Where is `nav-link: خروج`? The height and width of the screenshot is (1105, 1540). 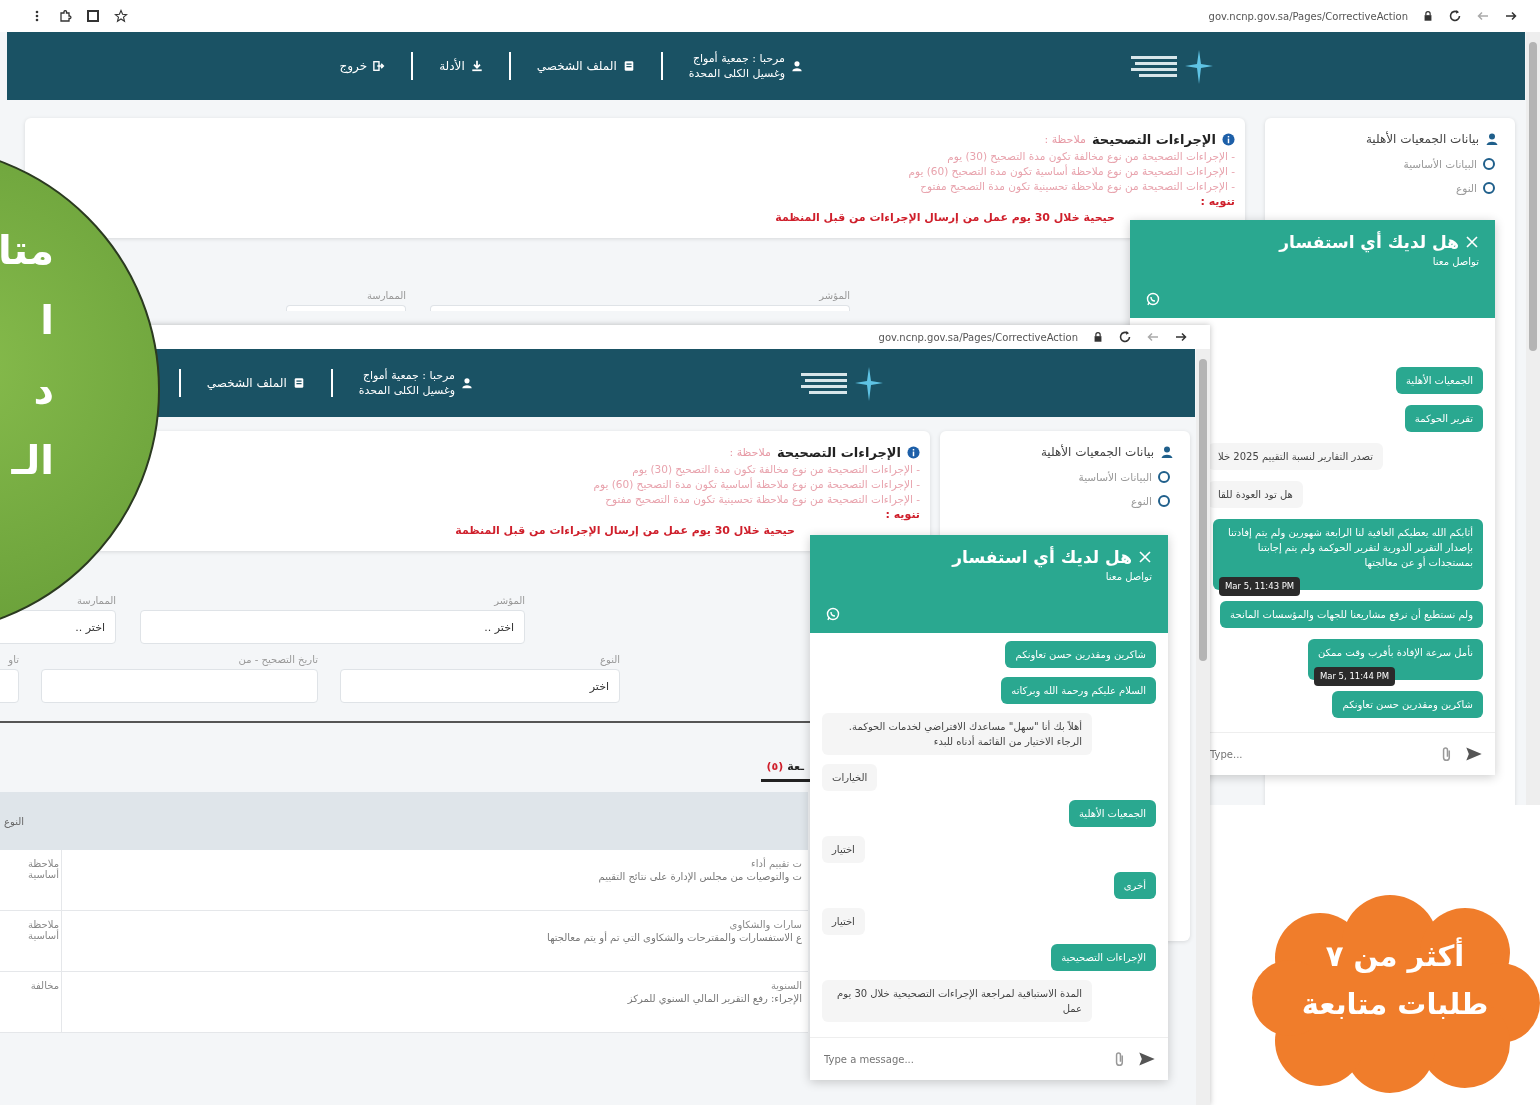 nav-link: خروج is located at coordinates (362, 66).